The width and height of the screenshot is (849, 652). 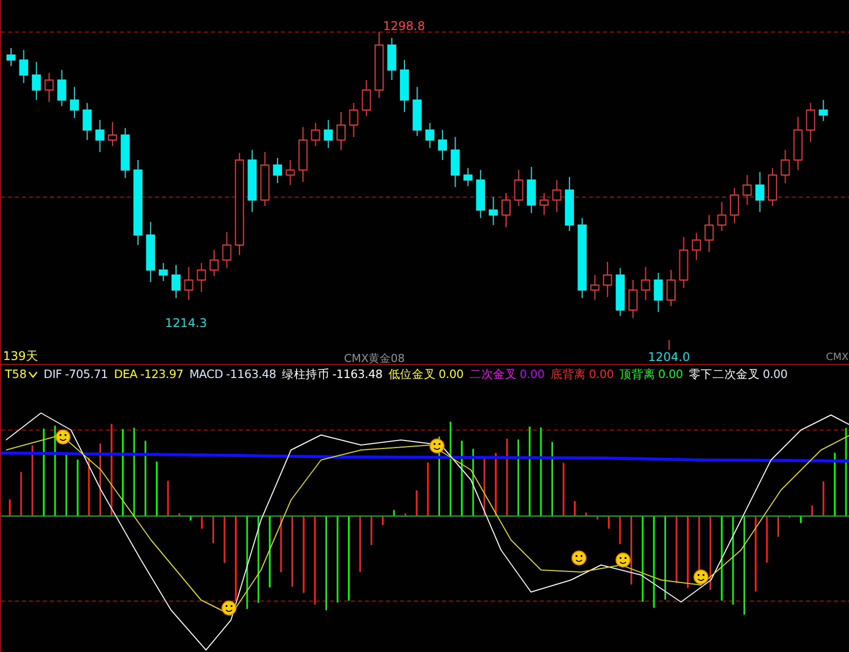 I want to click on low-price-label: 1204.0, so click(x=669, y=357).